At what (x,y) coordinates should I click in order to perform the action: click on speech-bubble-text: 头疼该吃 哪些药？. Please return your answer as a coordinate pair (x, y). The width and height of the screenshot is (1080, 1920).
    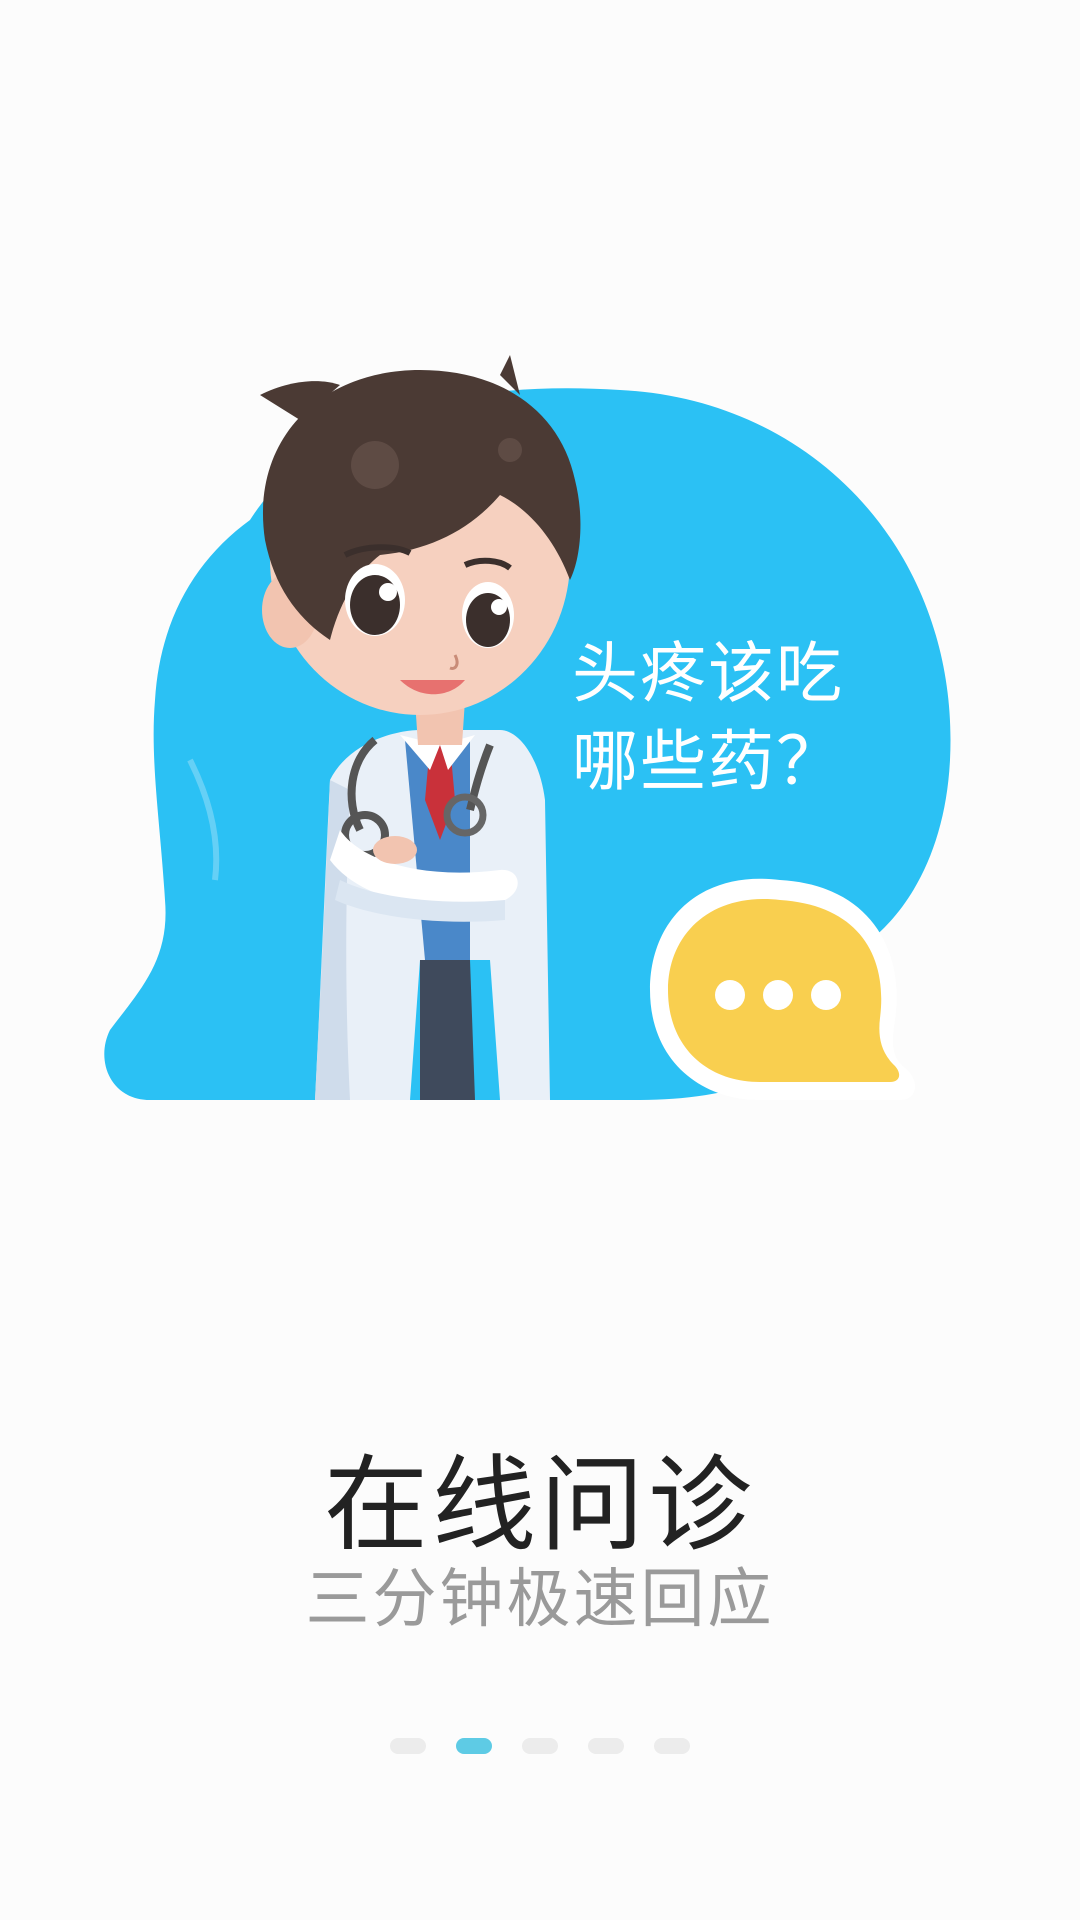
    Looking at the image, I should click on (722, 718).